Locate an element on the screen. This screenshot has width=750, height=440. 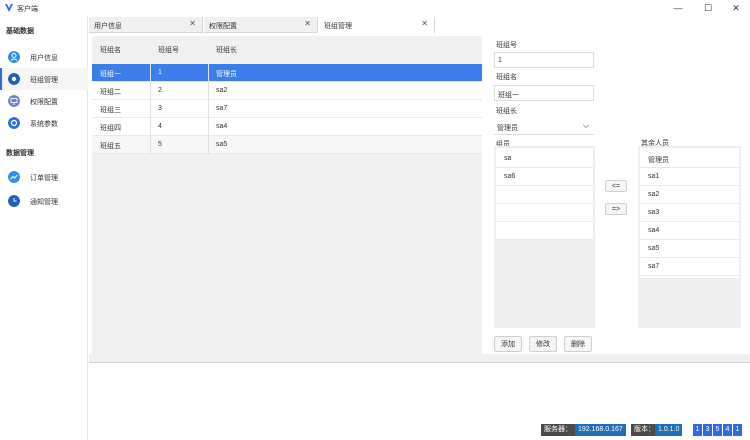
sidebar-item-order-management: 订单管理 is located at coordinates (44, 177).